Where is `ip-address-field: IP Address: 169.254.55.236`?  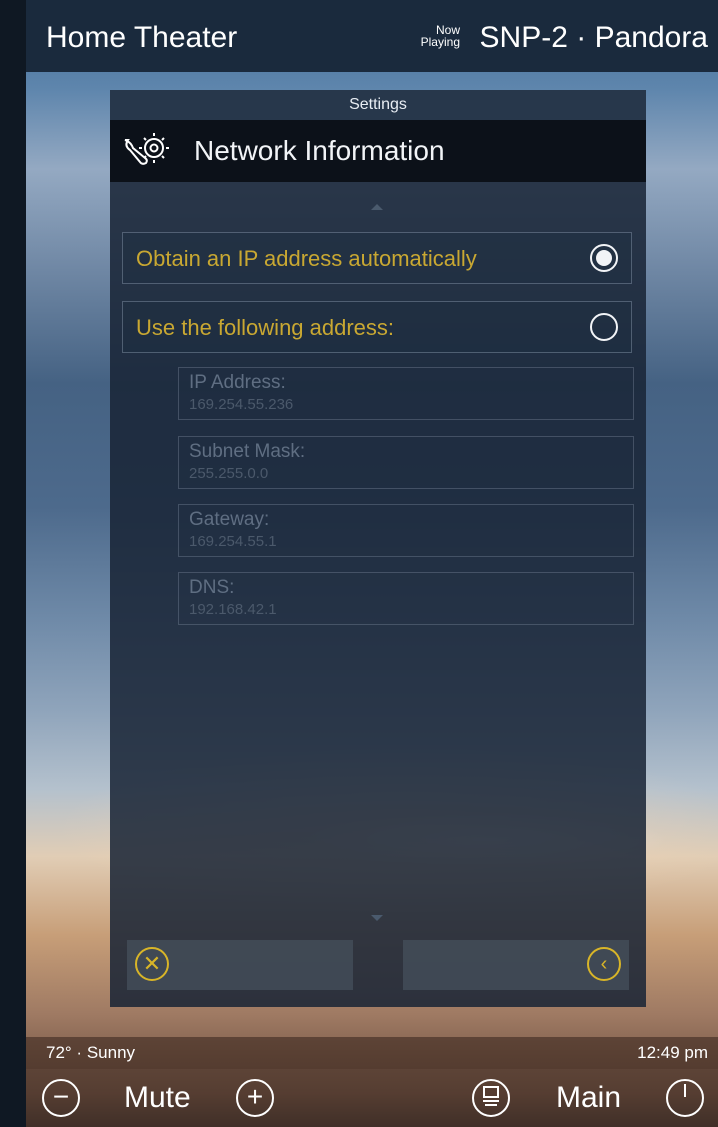
ip-address-field: IP Address: 169.254.55.236 is located at coordinates (406, 393).